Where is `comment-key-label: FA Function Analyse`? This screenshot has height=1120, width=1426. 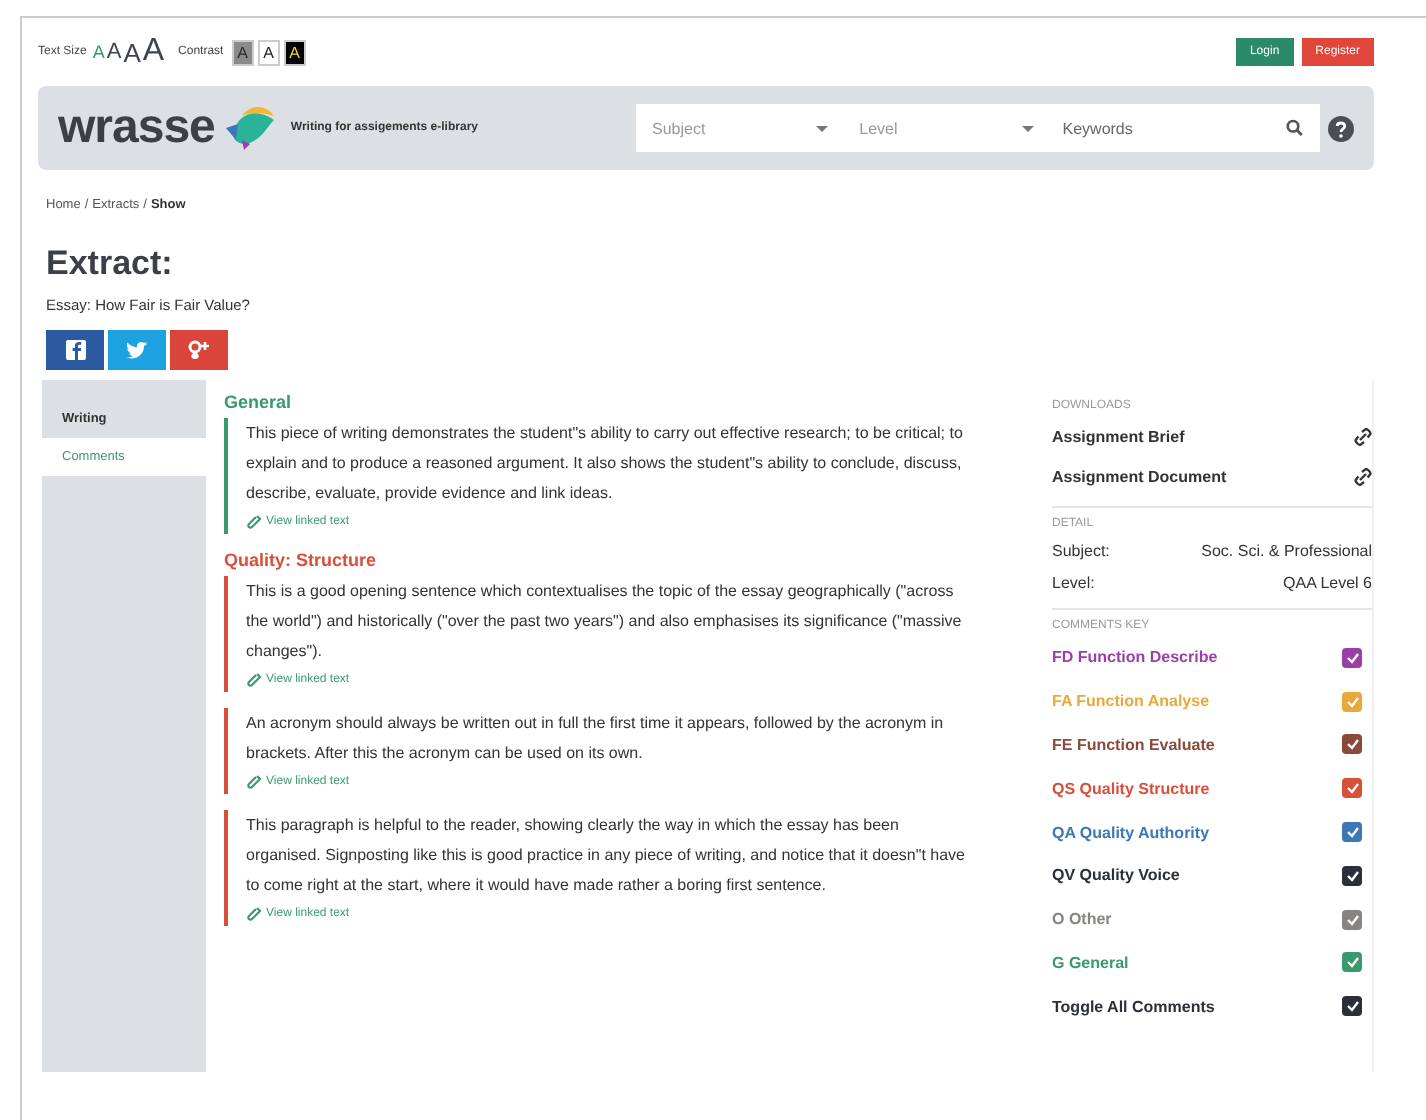
comment-key-label: FA Function Analyse is located at coordinates (1131, 701).